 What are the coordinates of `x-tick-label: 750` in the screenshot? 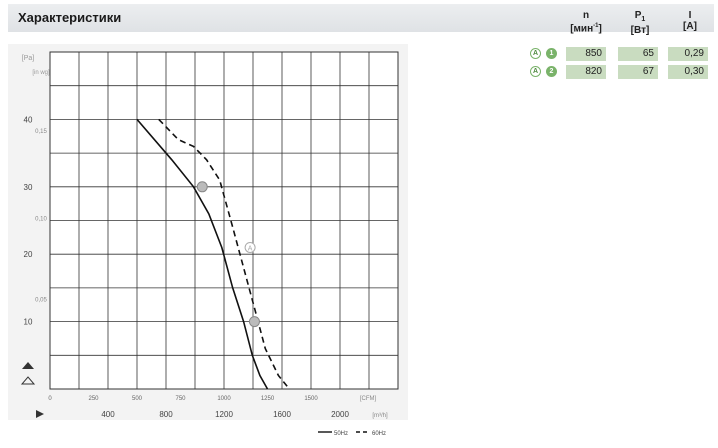 It's located at (180, 399).